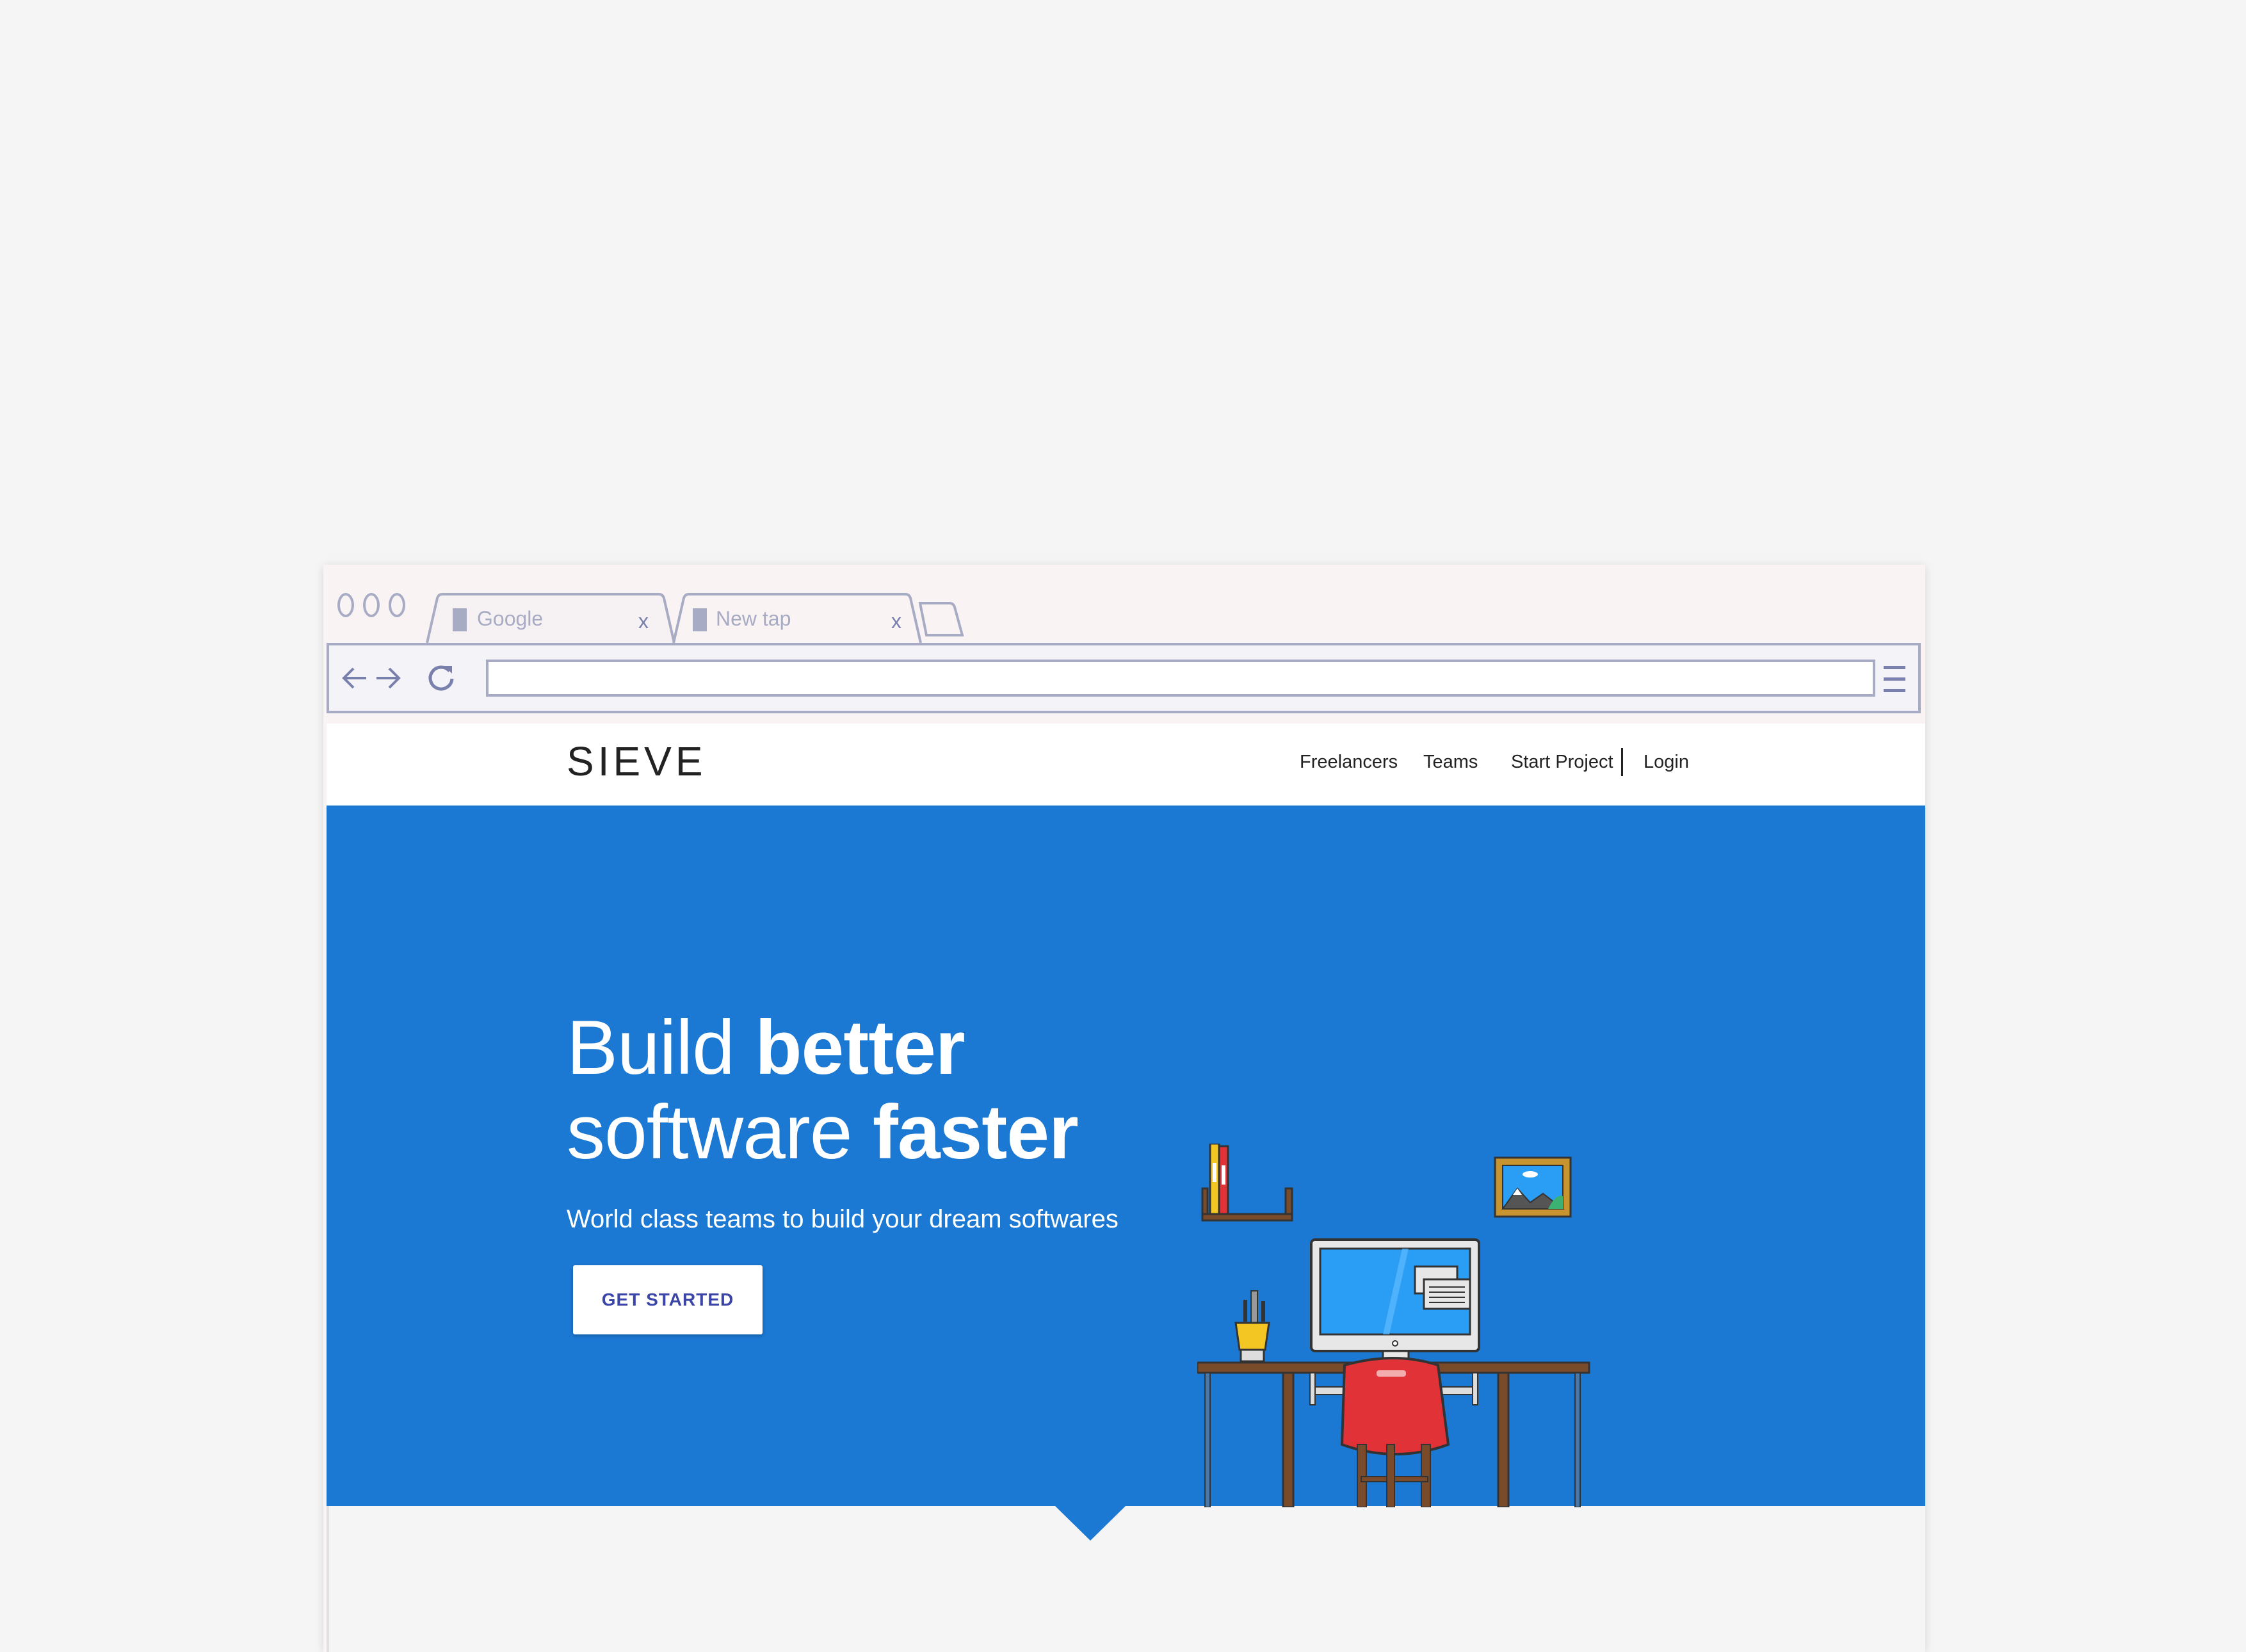 The width and height of the screenshot is (2246, 1652). Describe the element at coordinates (860, 1048) in the screenshot. I see `headline-line1-bold: better` at that location.